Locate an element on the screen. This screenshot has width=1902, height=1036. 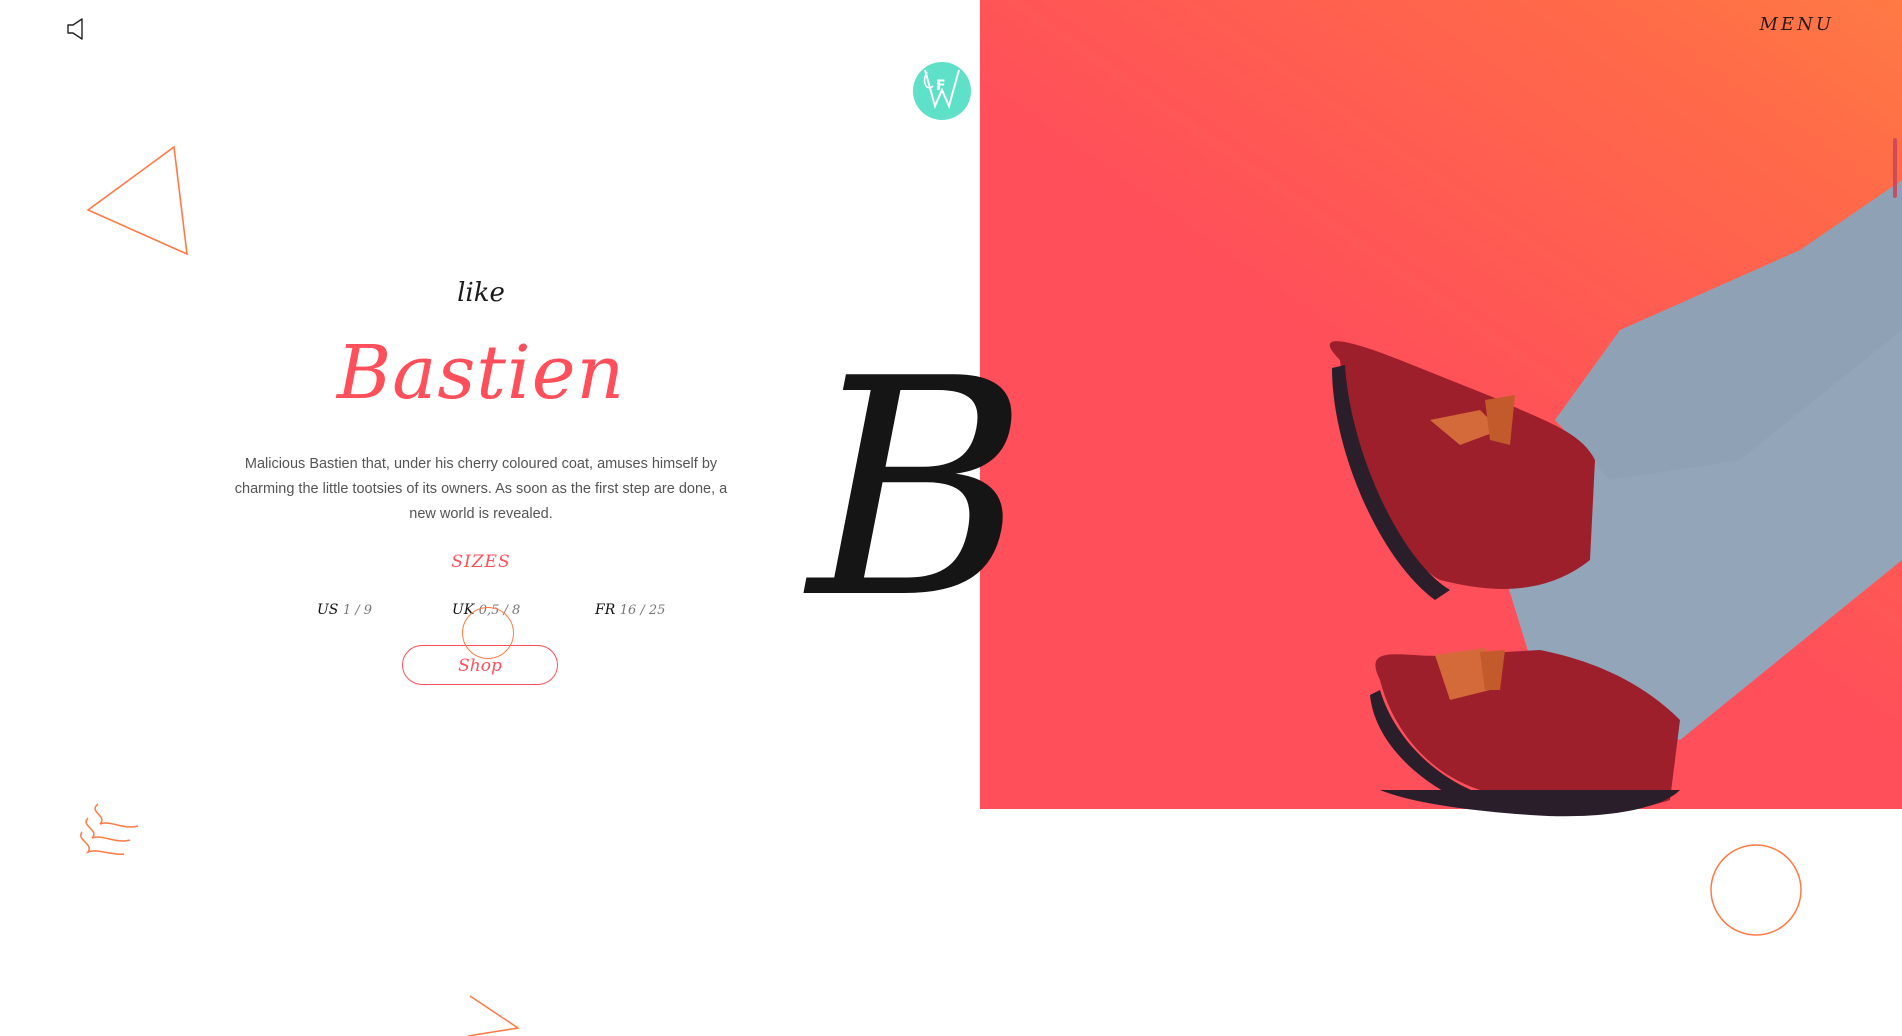
speaker-icon is located at coordinates (75, 29).